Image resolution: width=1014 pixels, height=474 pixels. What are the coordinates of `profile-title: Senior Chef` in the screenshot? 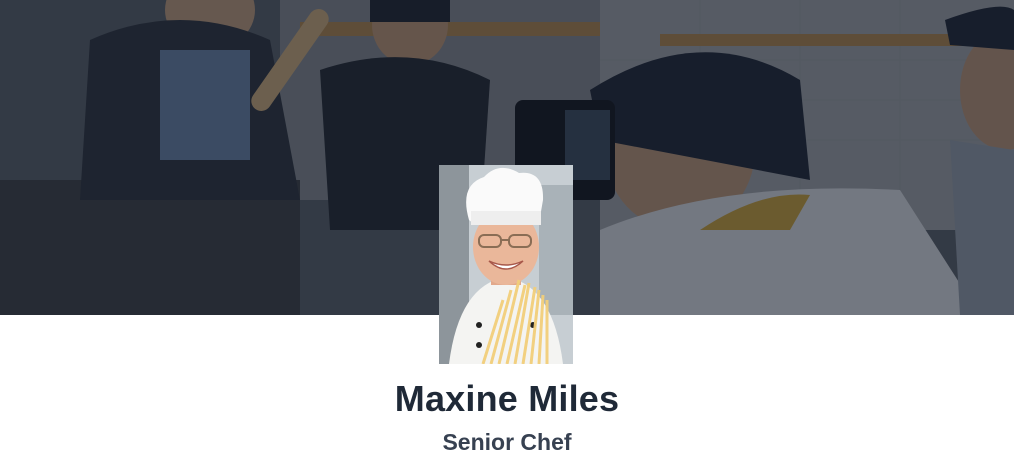 It's located at (507, 442).